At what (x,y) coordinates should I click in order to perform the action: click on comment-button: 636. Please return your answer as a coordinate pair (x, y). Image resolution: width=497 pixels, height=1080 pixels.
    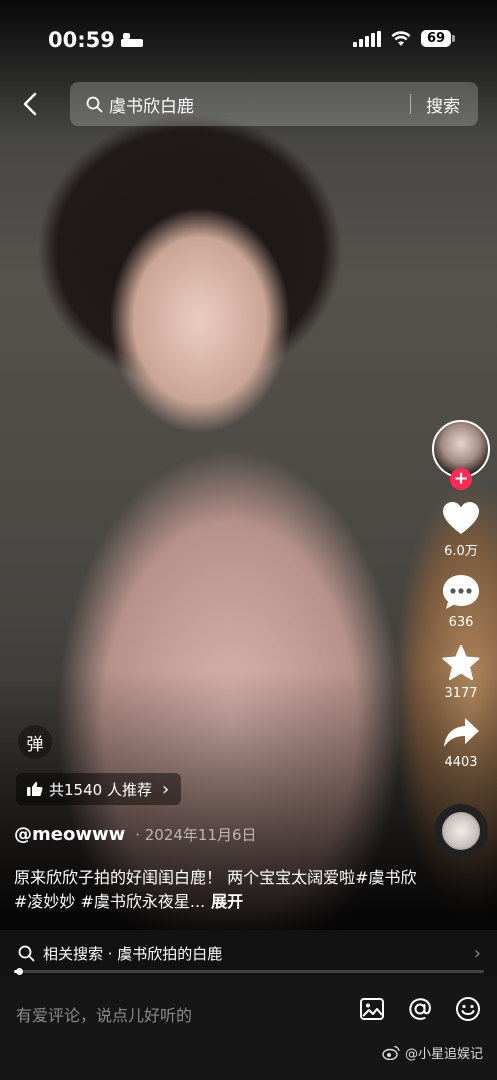
    Looking at the image, I should click on (461, 601).